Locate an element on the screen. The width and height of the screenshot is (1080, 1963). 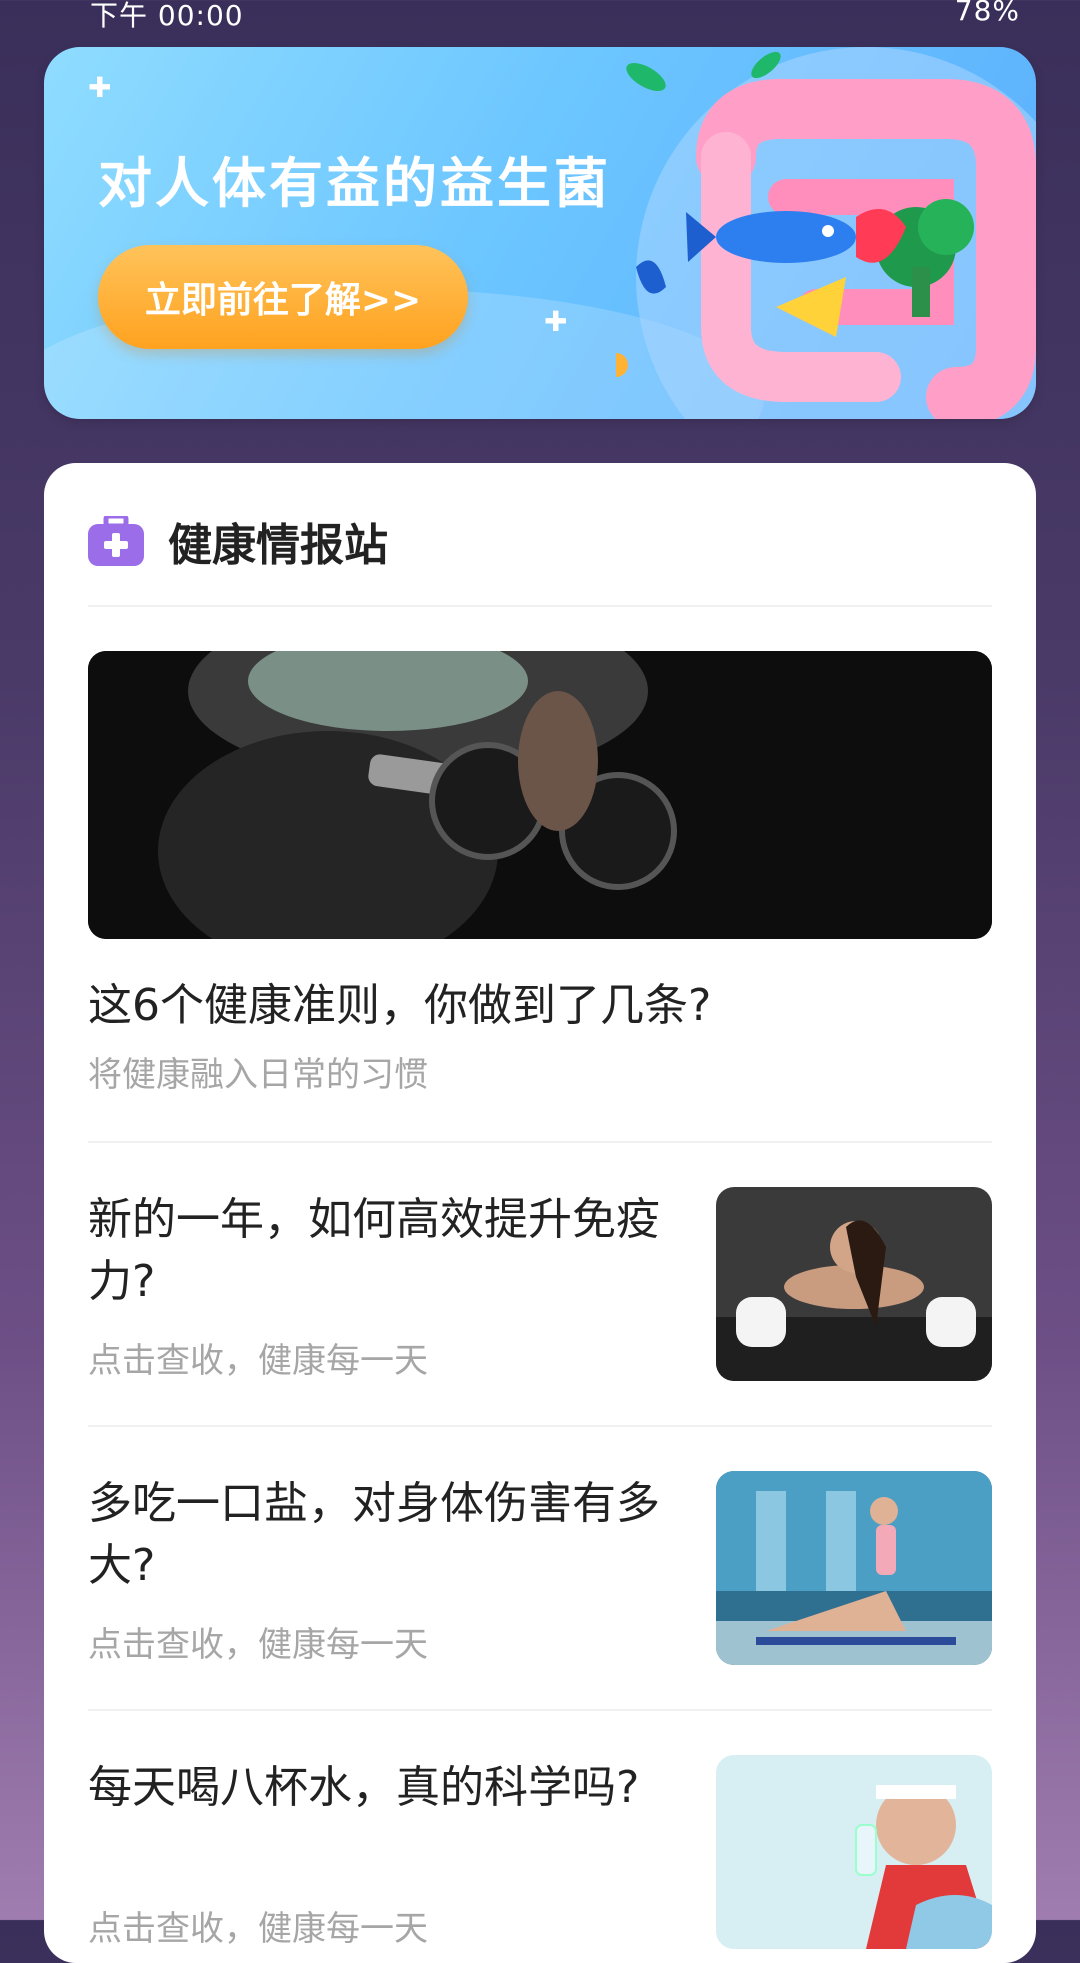
featured-article-title: 这6个健康准则，你做到了几条? is located at coordinates (400, 1005).